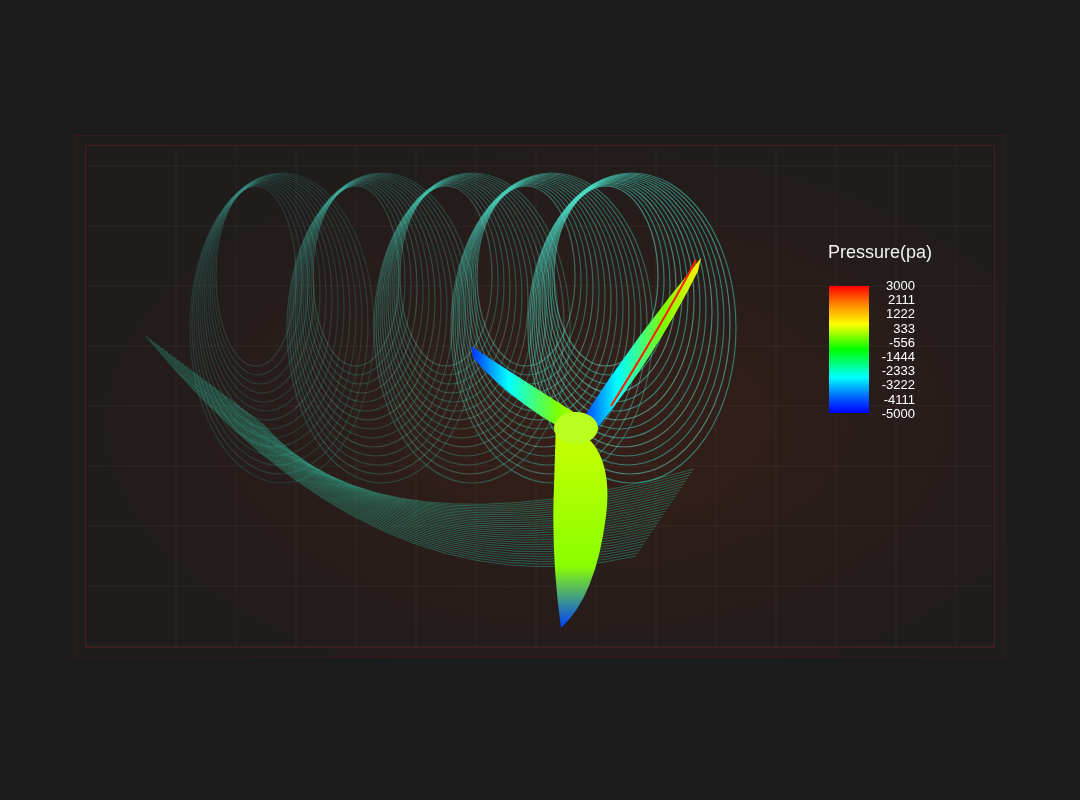  Describe the element at coordinates (899, 399) in the screenshot. I see `scale-label: -4111` at that location.